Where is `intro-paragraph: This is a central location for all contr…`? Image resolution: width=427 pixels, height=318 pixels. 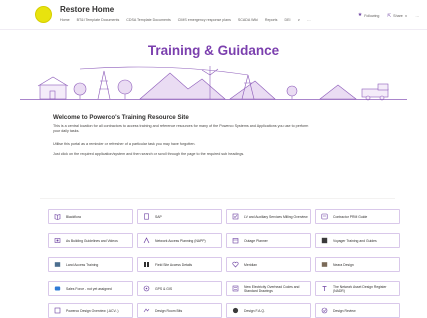
intro-paragraph: This is a central location for all contr… is located at coordinates (181, 128).